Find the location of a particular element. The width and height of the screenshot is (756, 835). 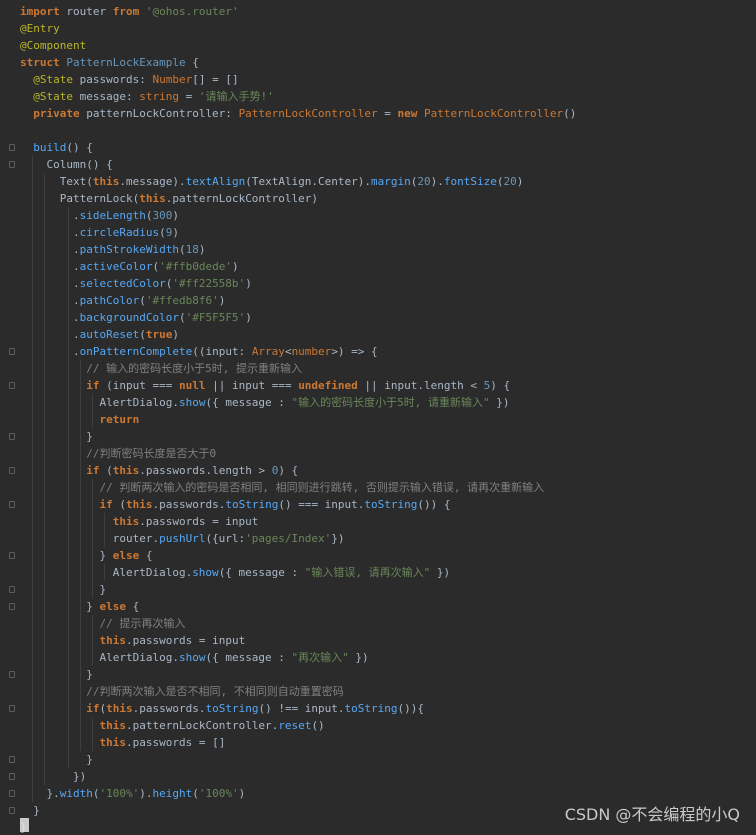

code-line: }.width('100%').height('100%') is located at coordinates (132, 793).